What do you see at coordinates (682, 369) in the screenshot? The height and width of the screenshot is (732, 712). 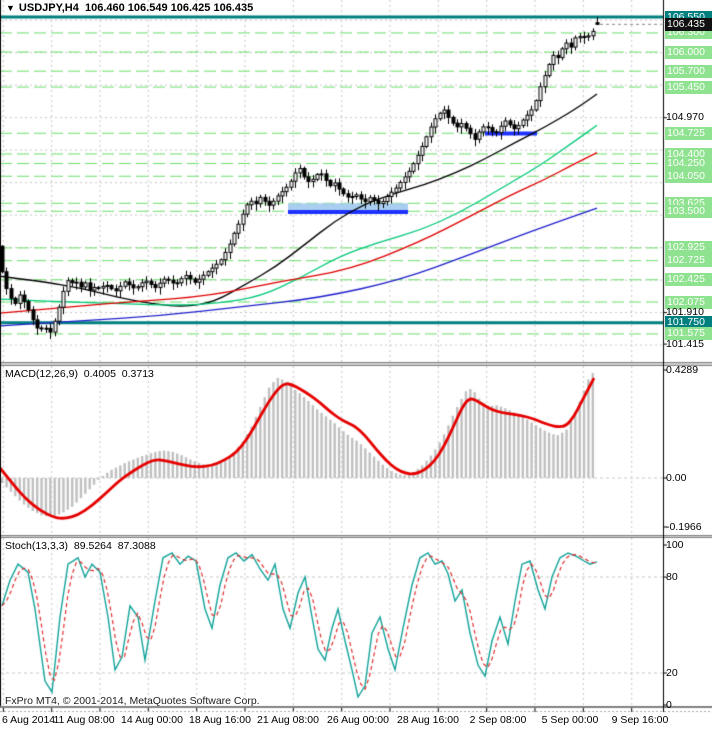 I see `macd-axis-label: 0.4289` at bounding box center [682, 369].